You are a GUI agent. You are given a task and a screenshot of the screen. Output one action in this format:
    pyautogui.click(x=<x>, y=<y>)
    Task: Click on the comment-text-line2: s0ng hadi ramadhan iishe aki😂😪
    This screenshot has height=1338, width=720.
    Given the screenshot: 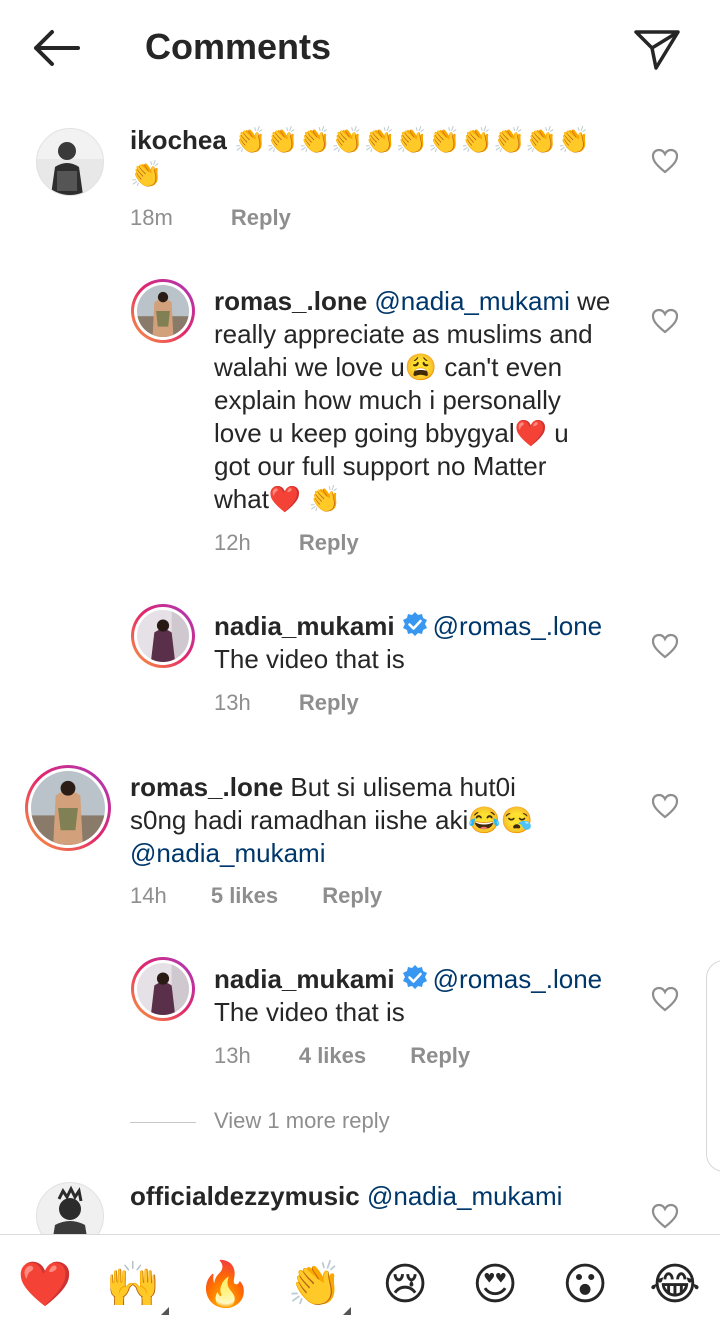 What is the action you would take?
    pyautogui.click(x=331, y=820)
    